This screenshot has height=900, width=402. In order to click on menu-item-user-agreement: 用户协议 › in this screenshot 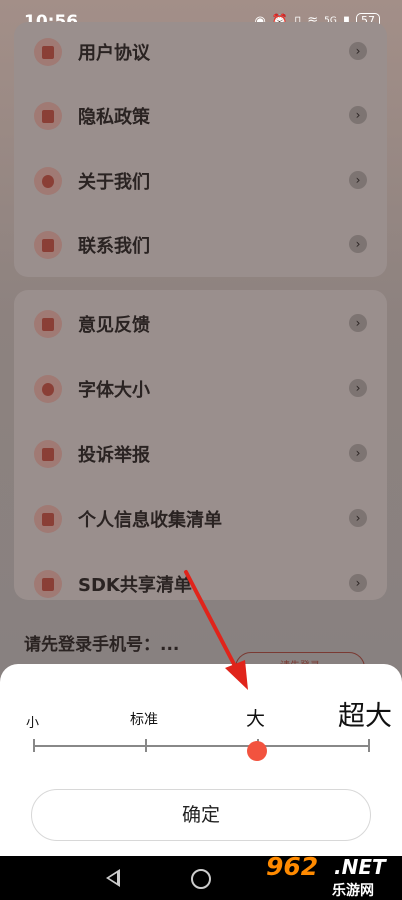, I will do `click(200, 51)`.